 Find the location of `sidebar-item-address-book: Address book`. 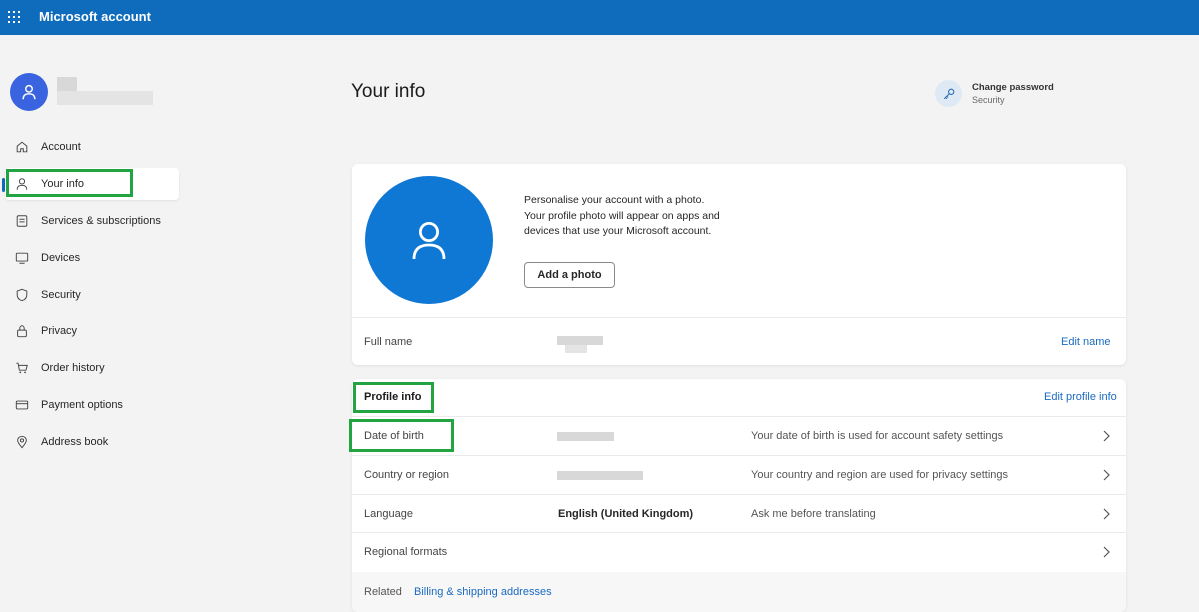

sidebar-item-address-book: Address book is located at coordinates (92, 442).